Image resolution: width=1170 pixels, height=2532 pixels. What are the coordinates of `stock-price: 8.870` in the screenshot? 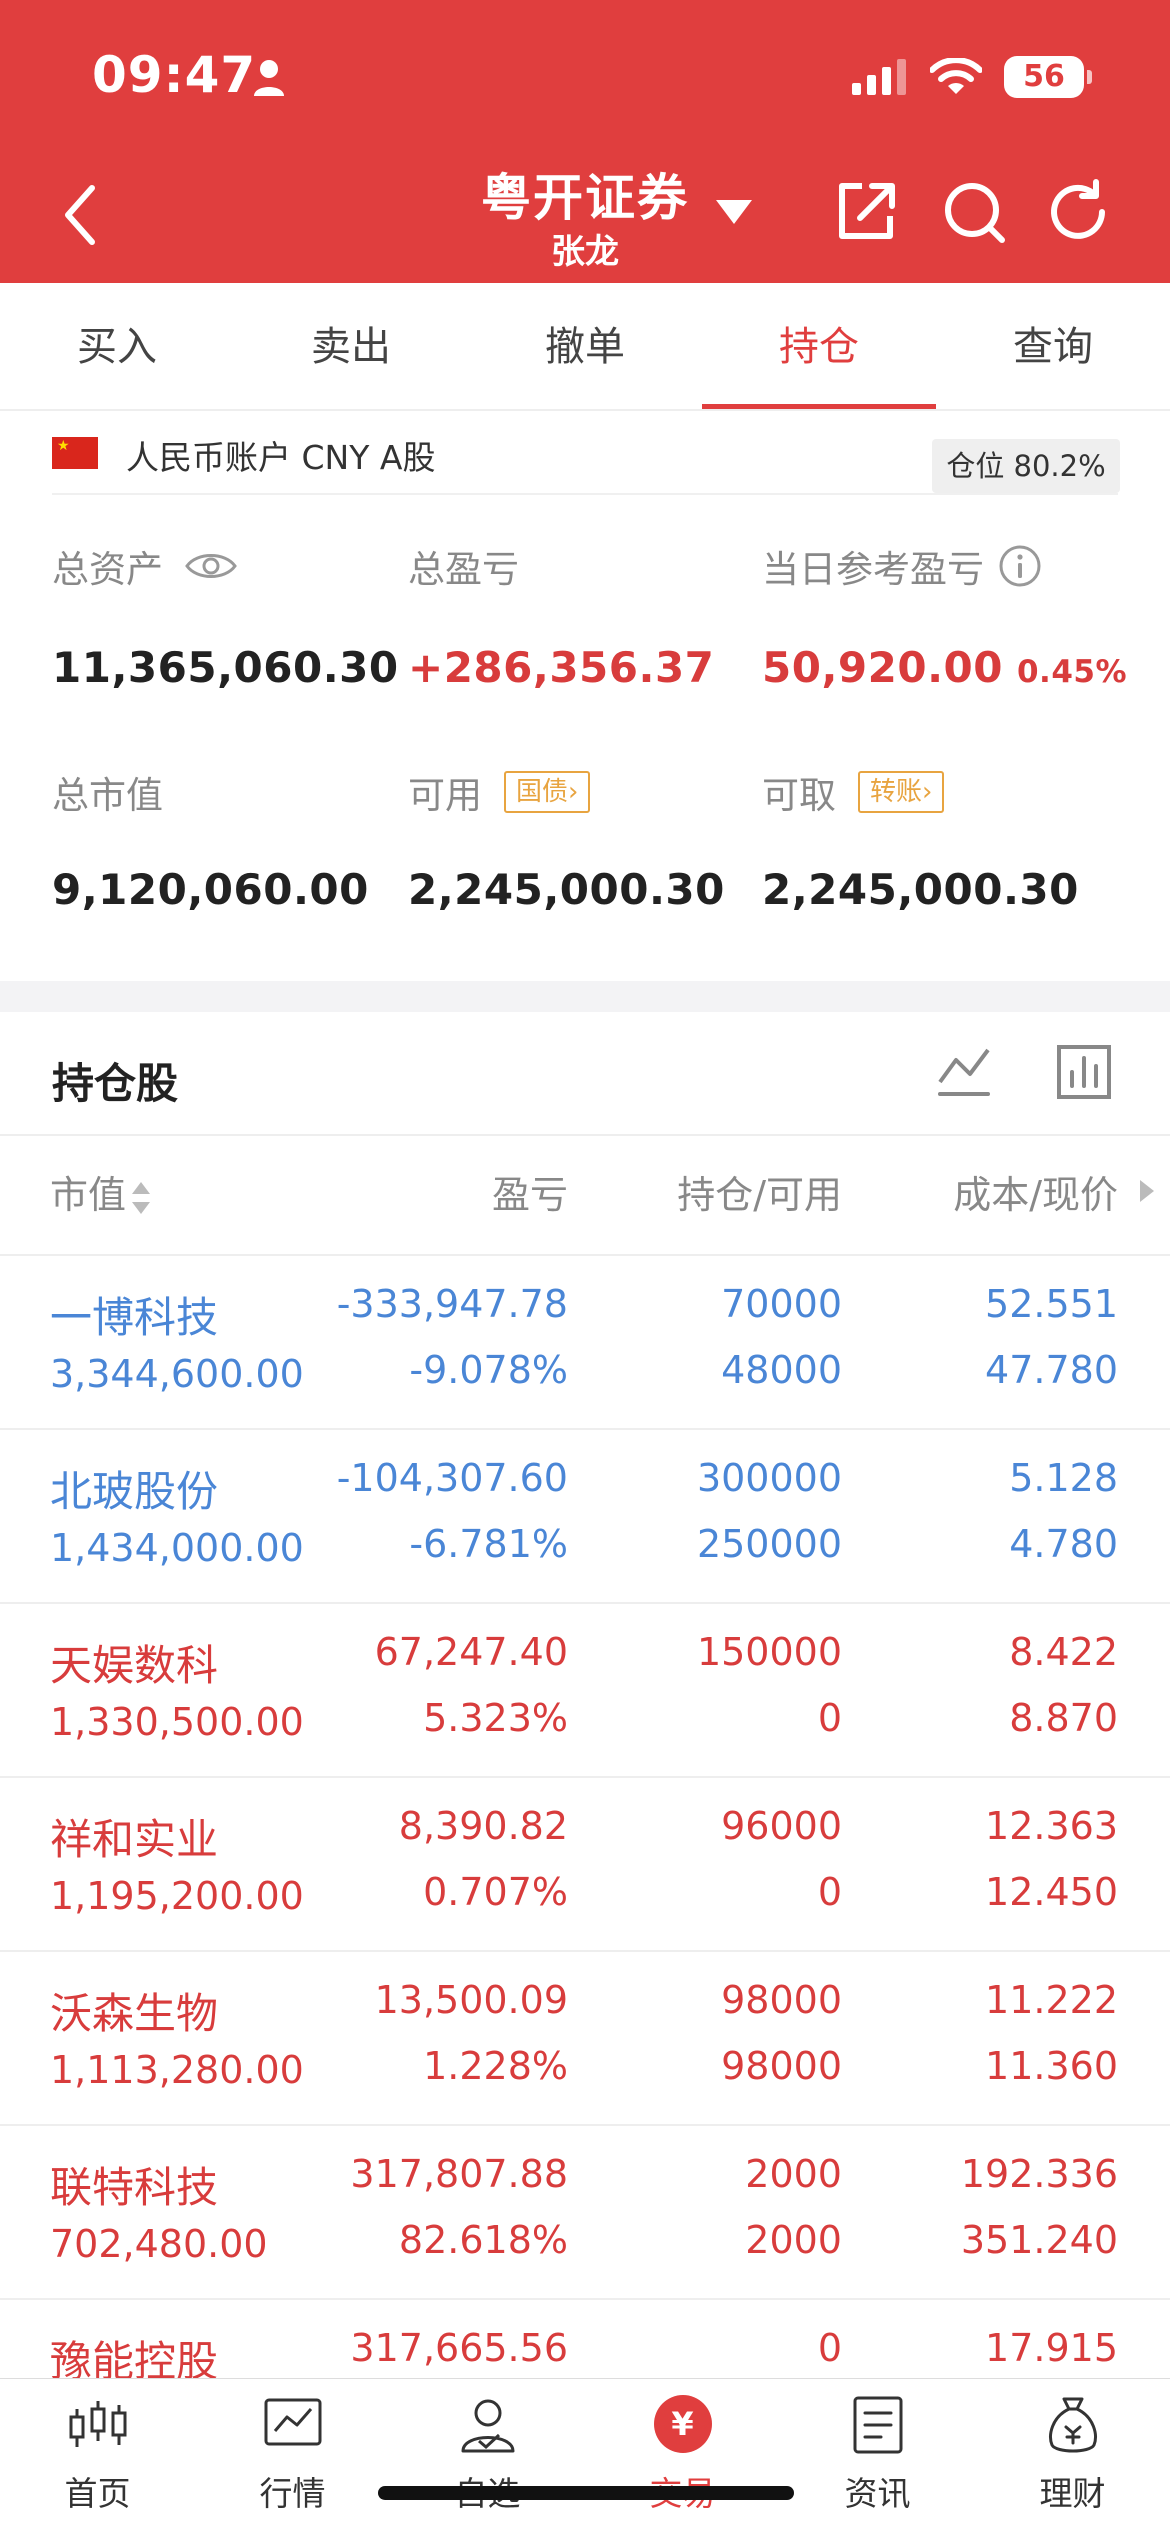 It's located at (1063, 1718).